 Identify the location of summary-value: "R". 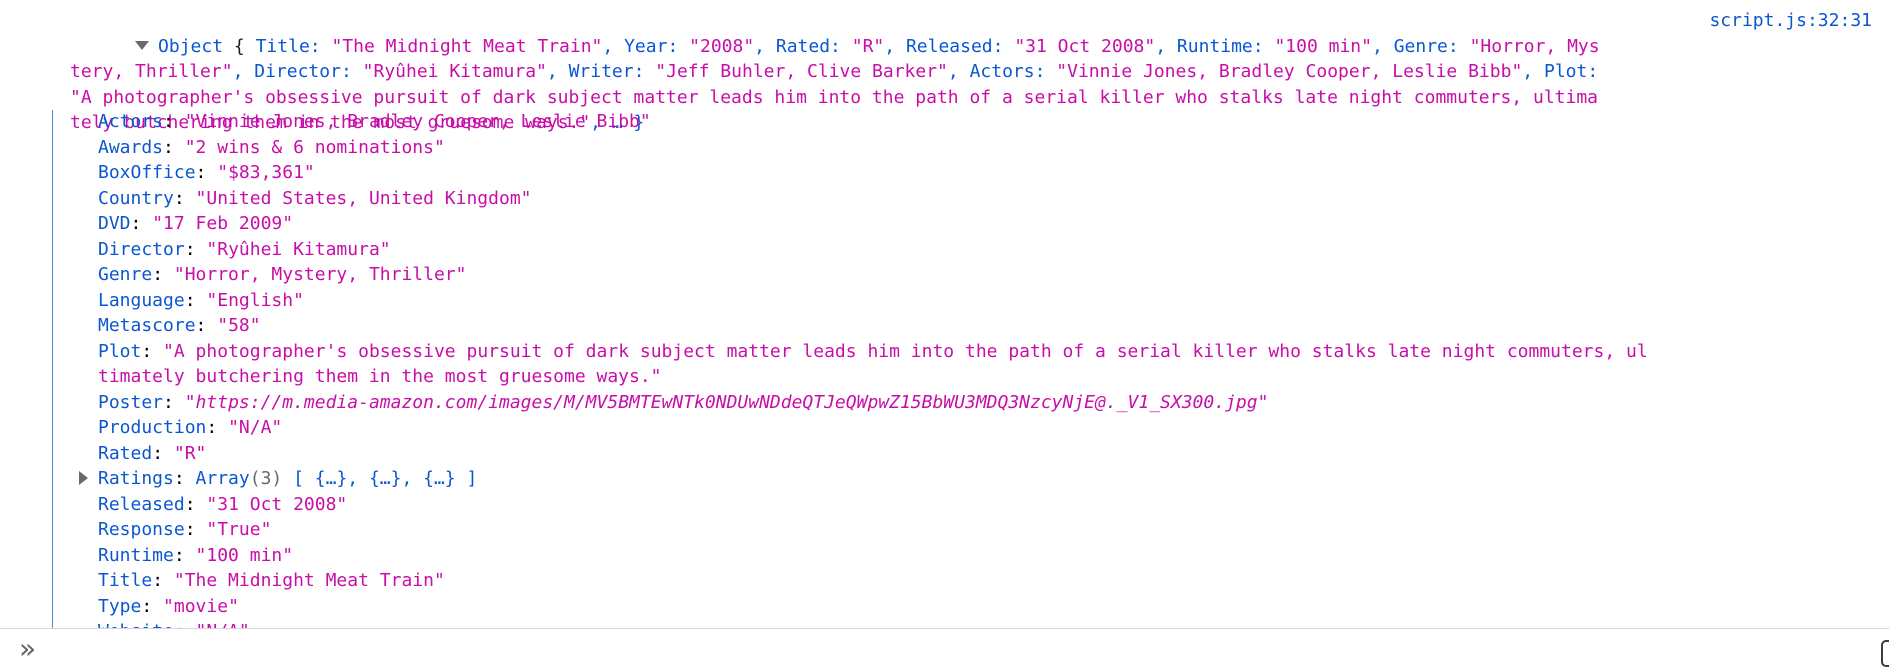
(868, 46).